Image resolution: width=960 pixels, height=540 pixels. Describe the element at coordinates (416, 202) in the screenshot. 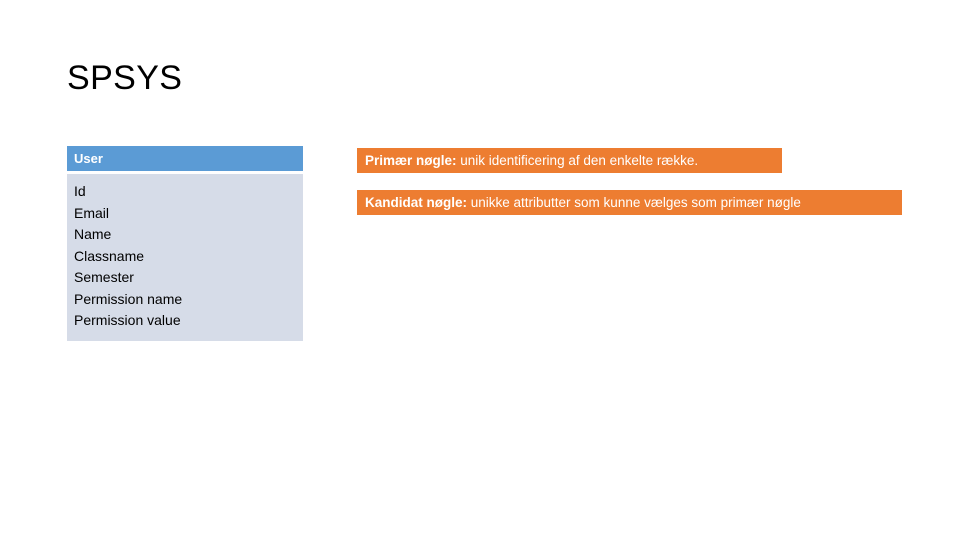

I see `callout-candidate-key-lead: Kandidat nøgle:` at that location.